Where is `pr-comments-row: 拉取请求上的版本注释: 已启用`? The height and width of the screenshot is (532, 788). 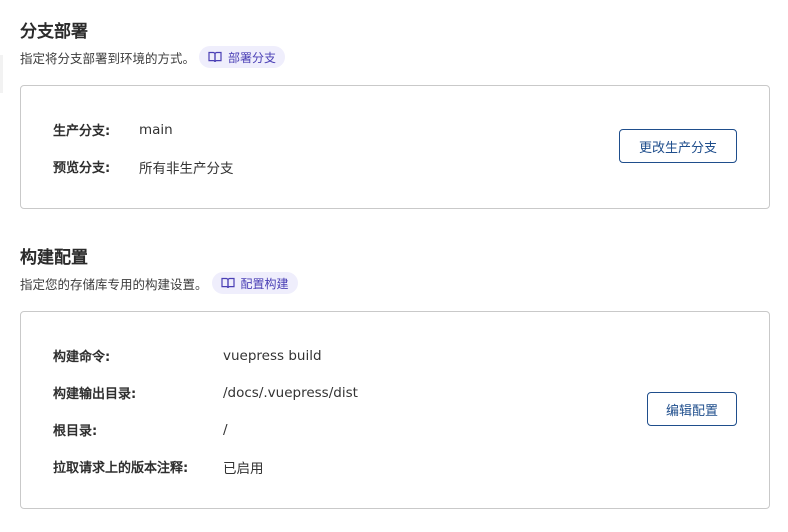 pr-comments-row: 拉取请求上的版本注释: 已启用 is located at coordinates (158, 467).